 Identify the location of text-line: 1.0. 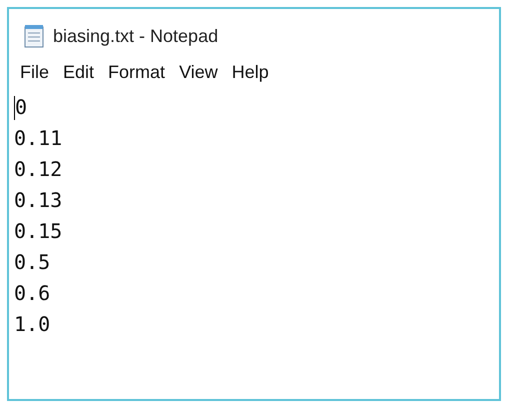
(32, 324).